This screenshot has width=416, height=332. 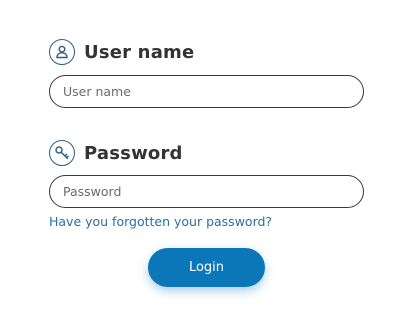 I want to click on username-input, so click(x=206, y=91).